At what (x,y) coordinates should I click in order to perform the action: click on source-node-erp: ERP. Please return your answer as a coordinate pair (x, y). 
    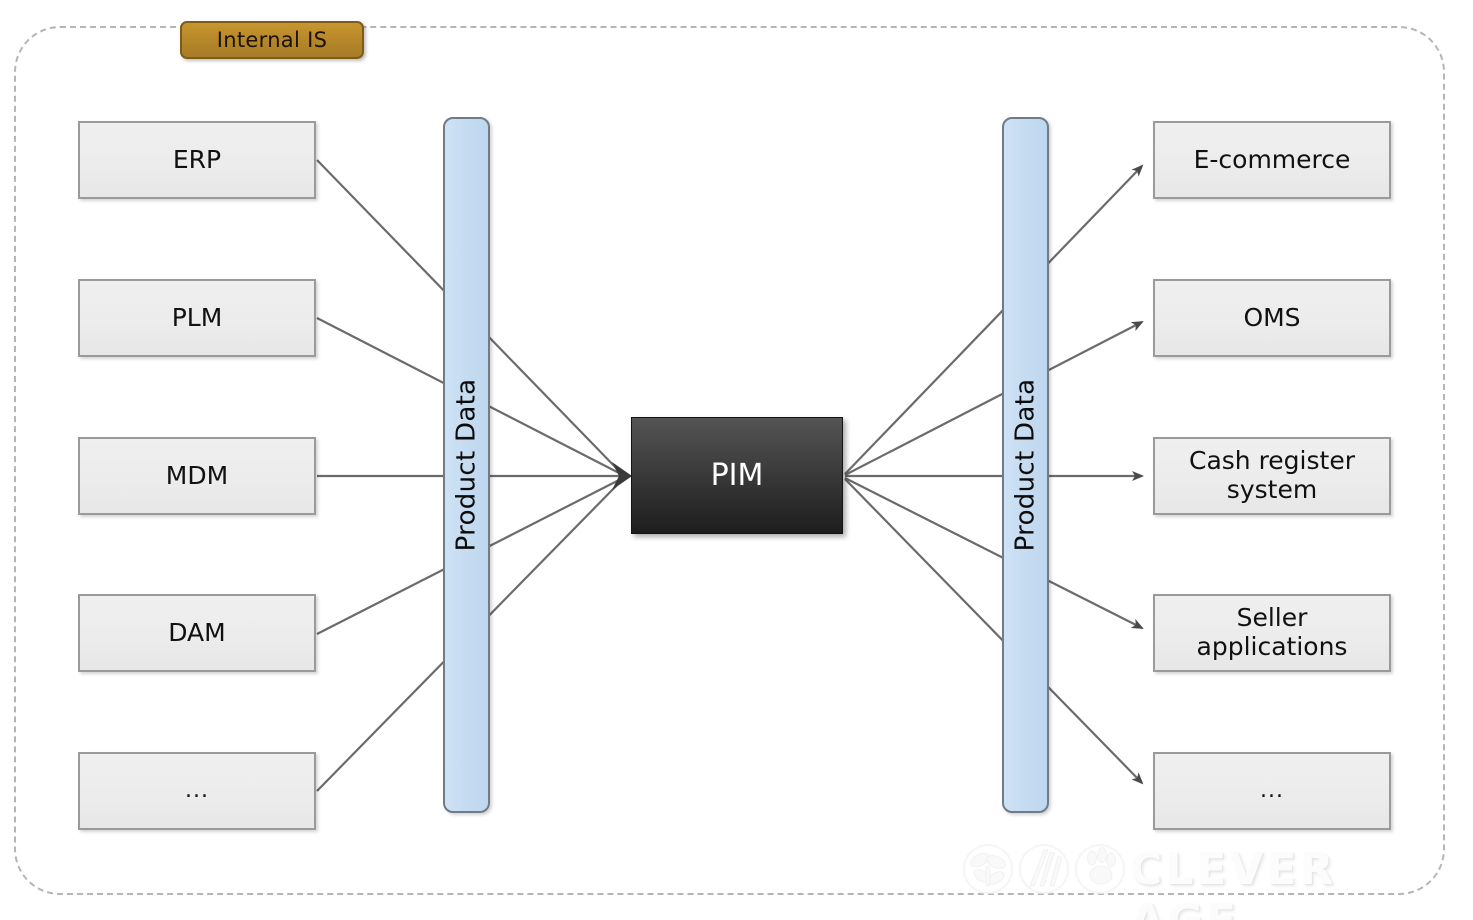
    Looking at the image, I should click on (197, 160).